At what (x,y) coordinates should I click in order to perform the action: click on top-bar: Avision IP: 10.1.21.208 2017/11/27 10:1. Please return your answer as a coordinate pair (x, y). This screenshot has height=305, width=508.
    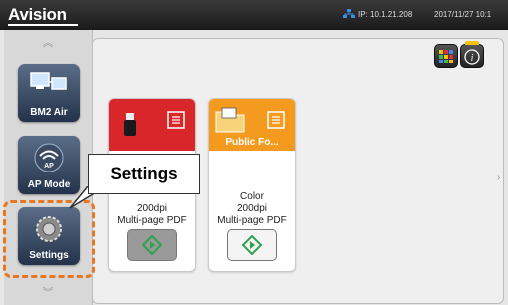
    Looking at the image, I should click on (254, 15).